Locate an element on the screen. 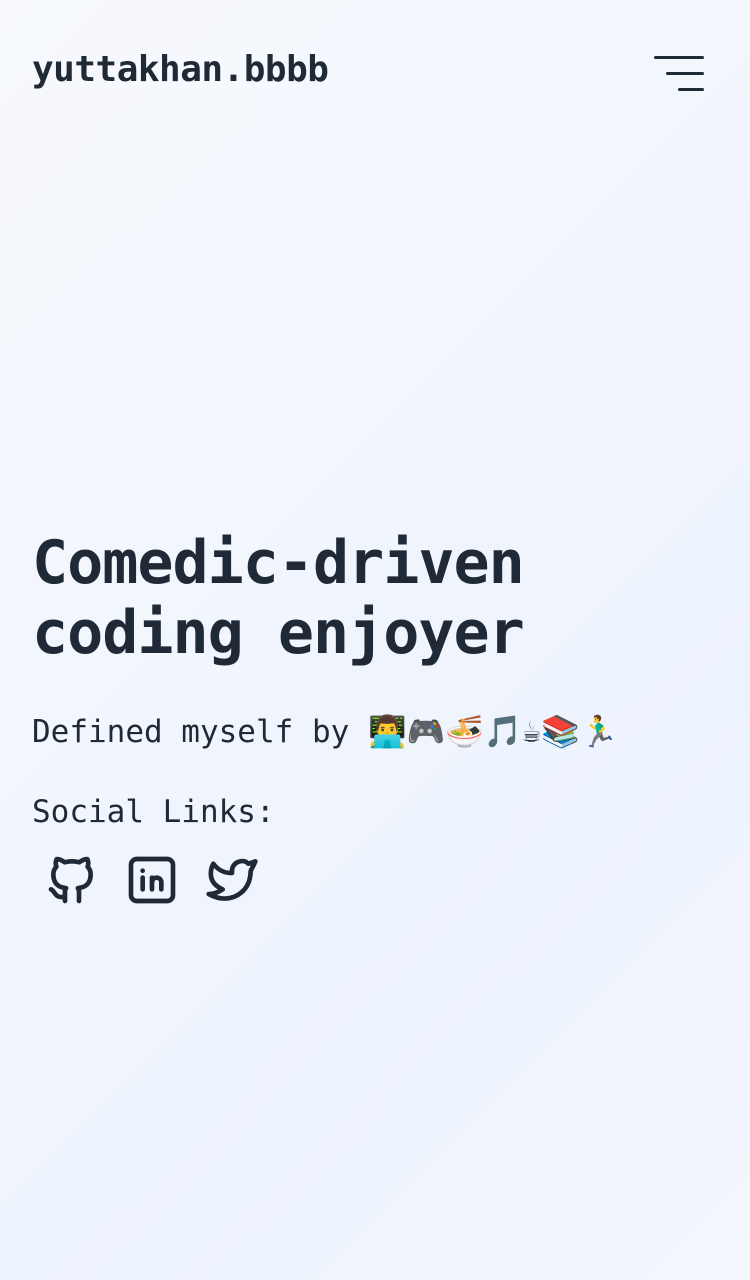  linkedin-link is located at coordinates (152, 880).